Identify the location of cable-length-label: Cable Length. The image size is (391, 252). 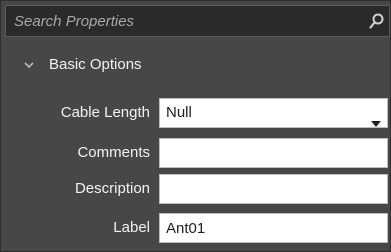
(105, 112).